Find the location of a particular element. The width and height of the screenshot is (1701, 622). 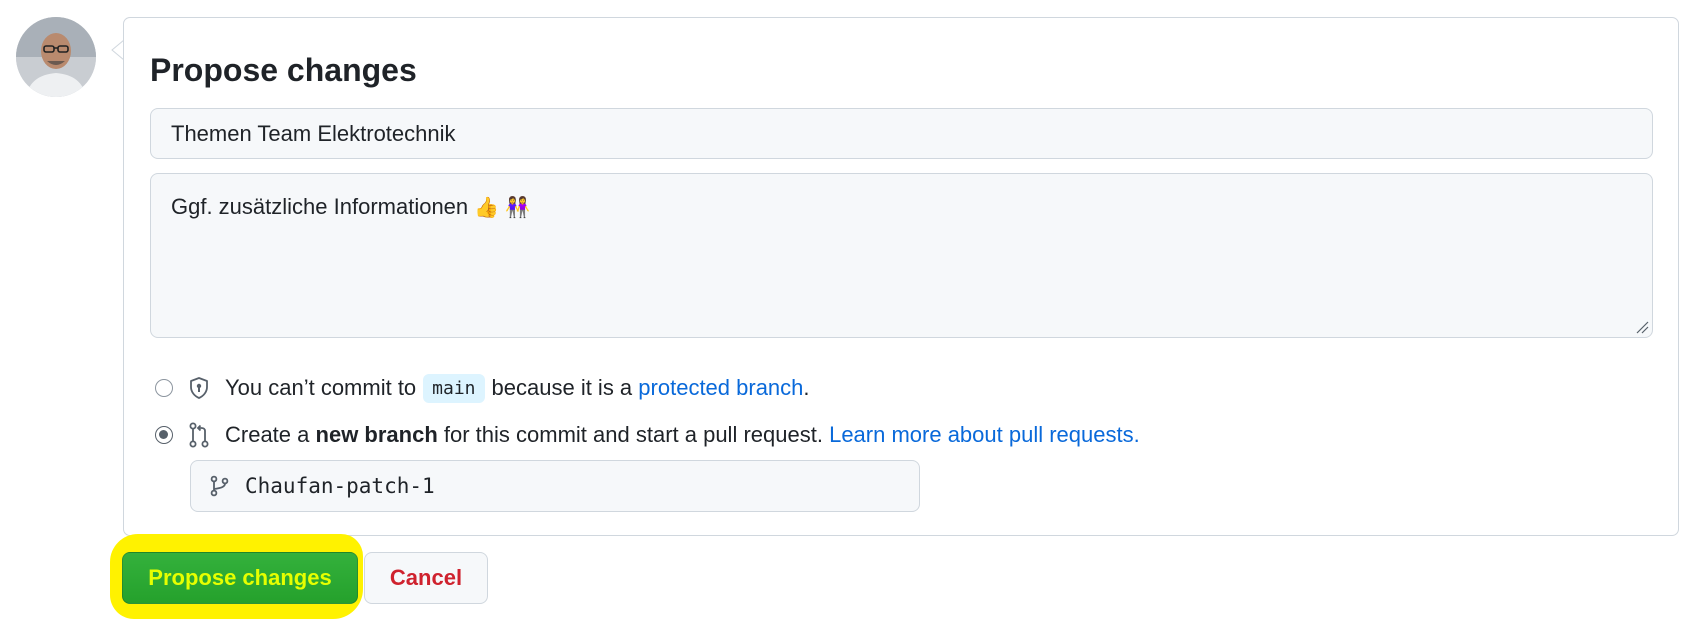

branch-name-field is located at coordinates (555, 486).